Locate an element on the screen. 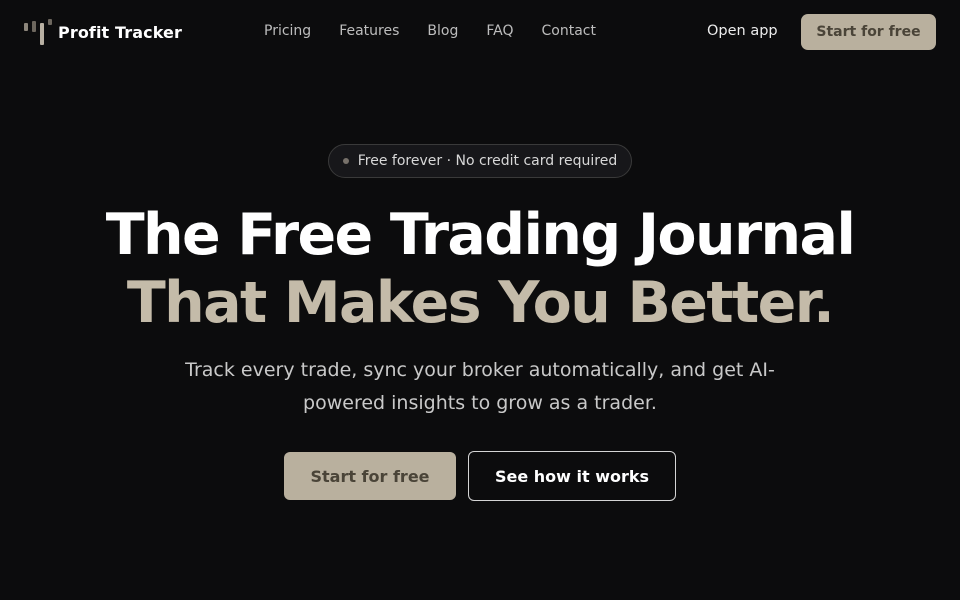 This screenshot has height=600, width=960. brand-name: Profit Tracker is located at coordinates (120, 32).